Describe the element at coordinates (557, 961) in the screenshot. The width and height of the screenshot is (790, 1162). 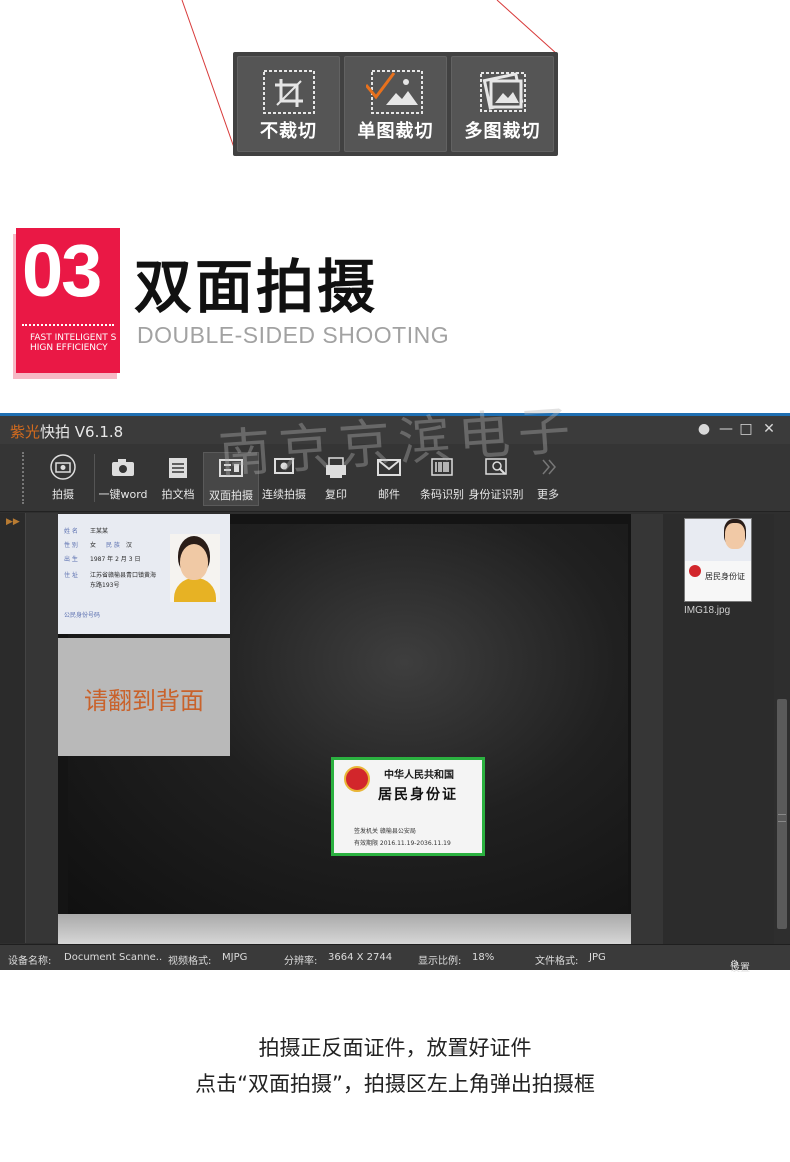
I see `file-format-label: 文件格式:` at that location.